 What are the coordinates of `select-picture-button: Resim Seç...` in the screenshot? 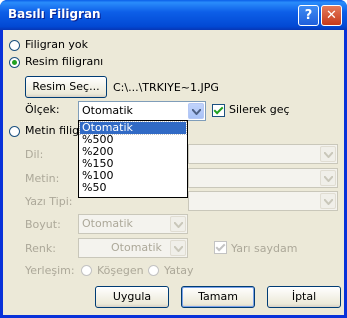 It's located at (66, 87).